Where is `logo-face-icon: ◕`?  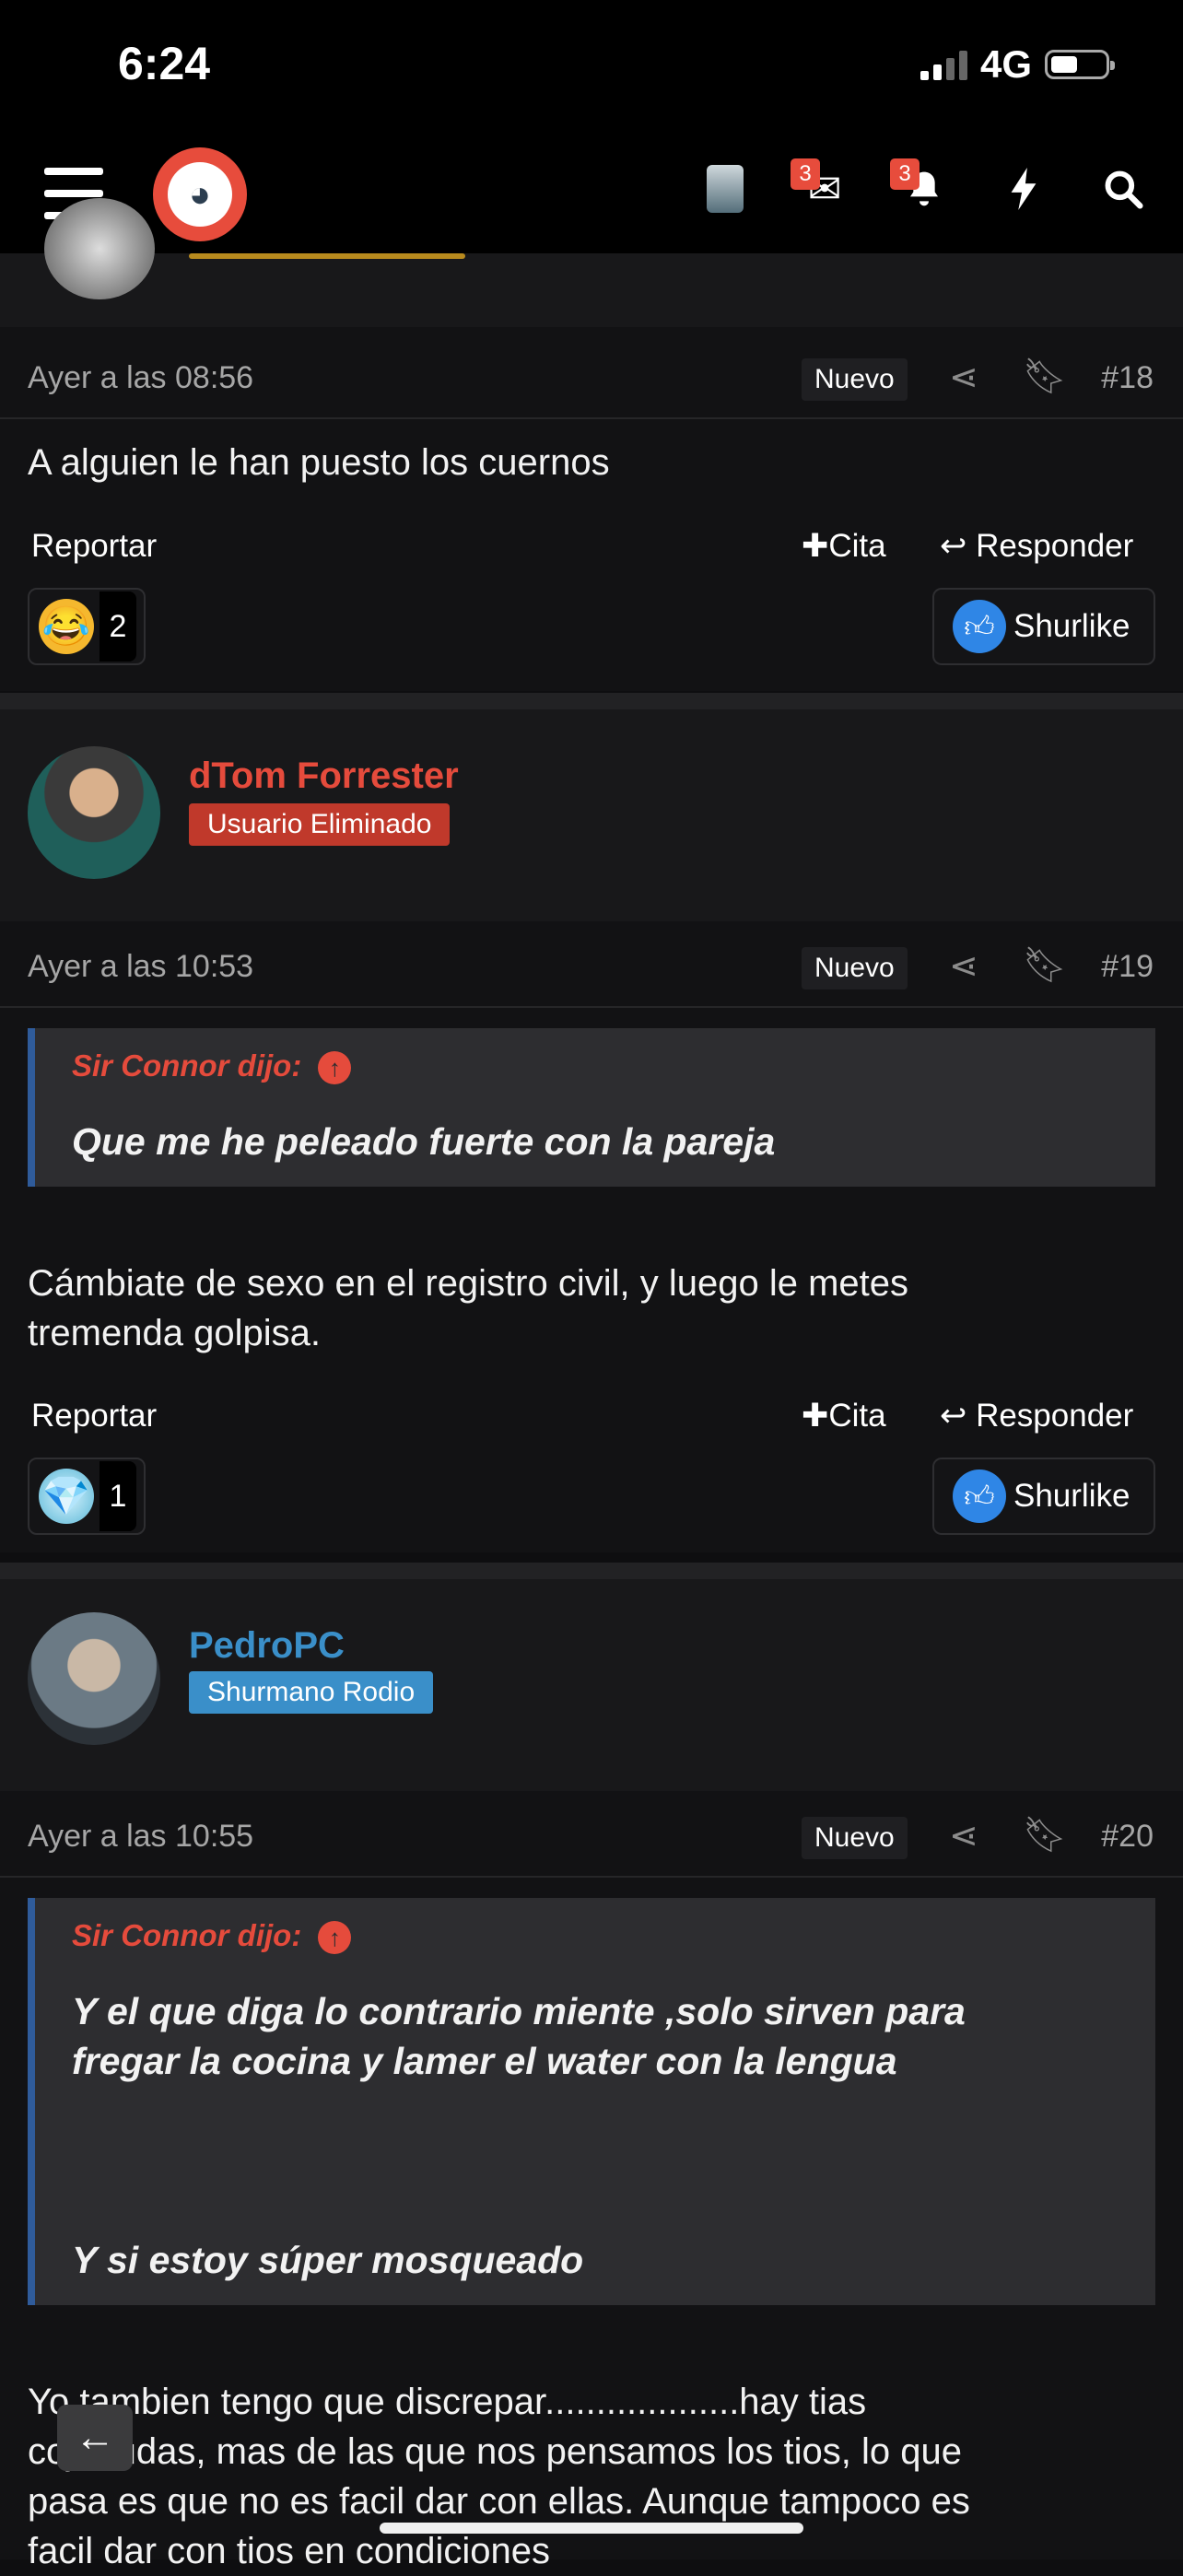 logo-face-icon: ◕ is located at coordinates (200, 195).